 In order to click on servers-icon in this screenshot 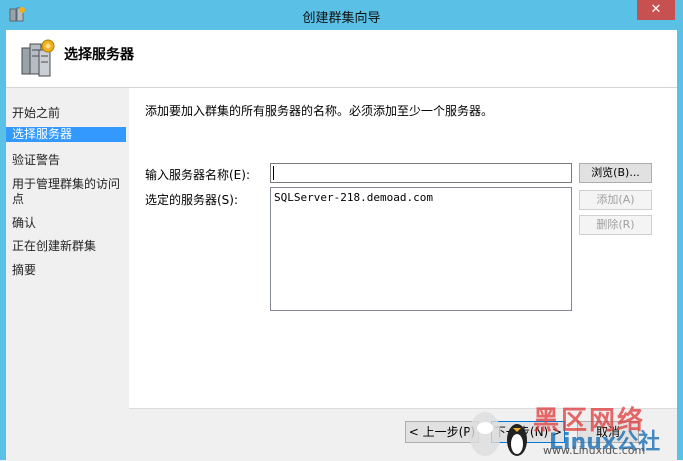, I will do `click(38, 58)`.